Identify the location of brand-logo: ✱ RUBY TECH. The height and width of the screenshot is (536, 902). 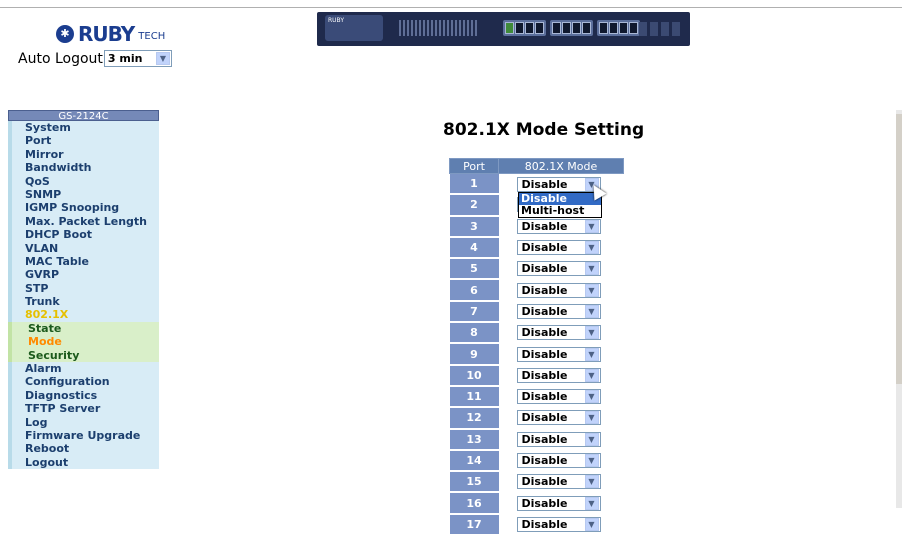
(110, 34).